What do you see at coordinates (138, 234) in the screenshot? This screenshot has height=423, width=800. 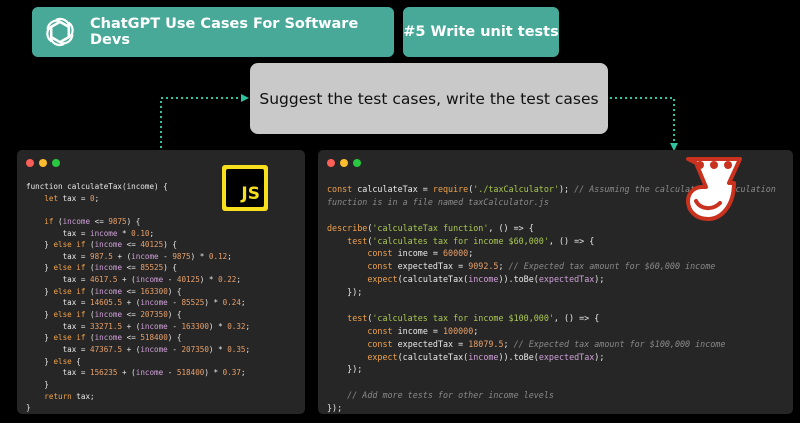 I see `code-line: tax = income * 0.10;` at bounding box center [138, 234].